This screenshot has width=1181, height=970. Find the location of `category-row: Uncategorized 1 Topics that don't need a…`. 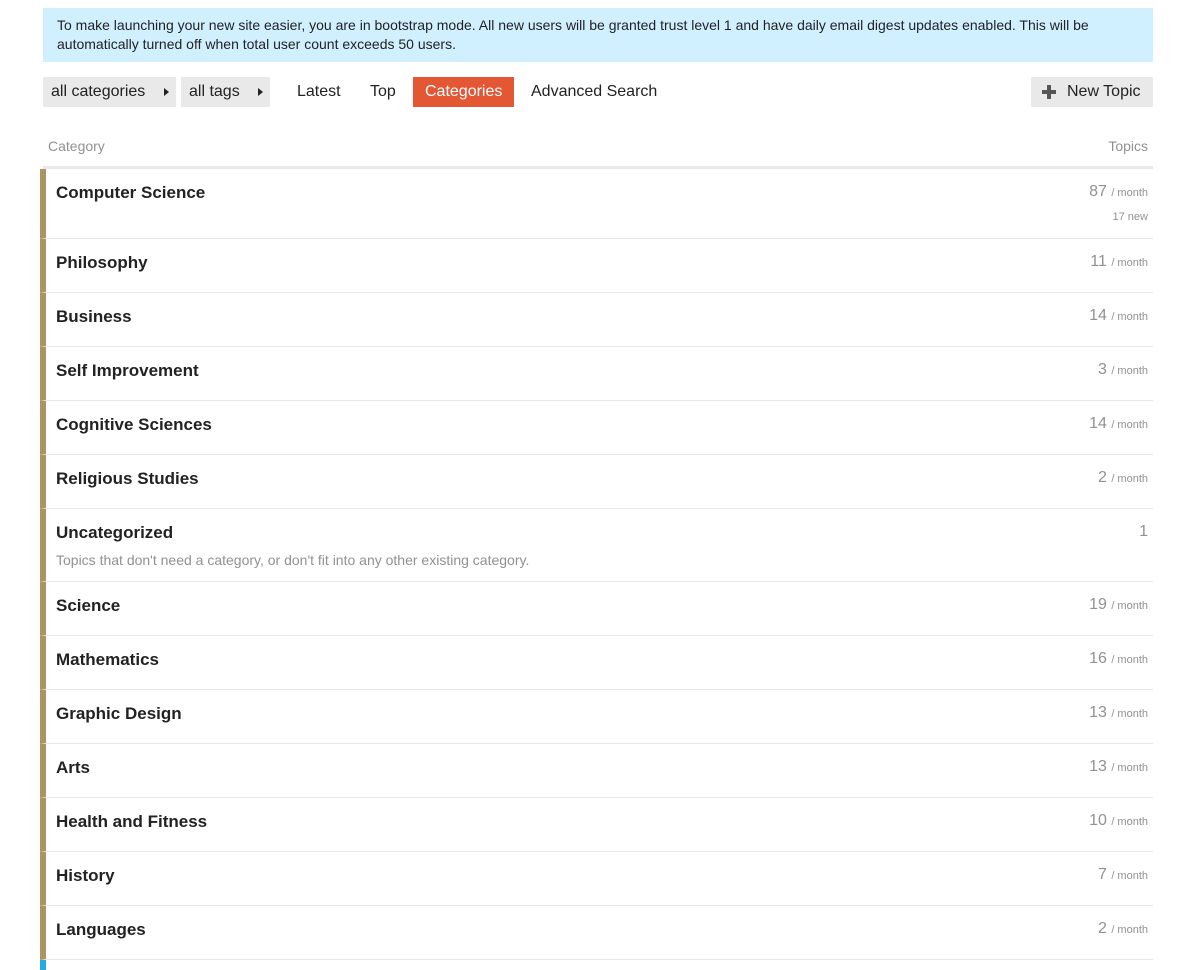

category-row: Uncategorized 1 Topics that don't need a… is located at coordinates (596, 545).